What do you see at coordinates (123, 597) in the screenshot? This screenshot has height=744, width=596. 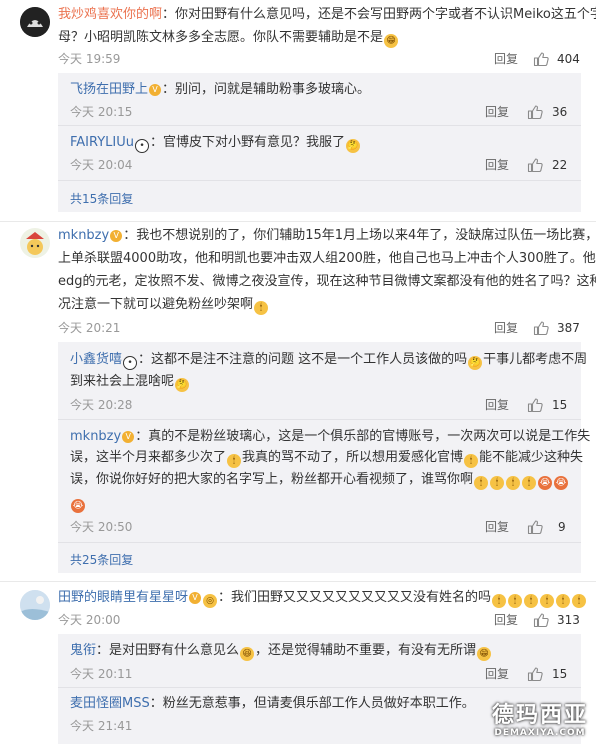 I see `username-link: 田野的眼睛里有星星呀` at bounding box center [123, 597].